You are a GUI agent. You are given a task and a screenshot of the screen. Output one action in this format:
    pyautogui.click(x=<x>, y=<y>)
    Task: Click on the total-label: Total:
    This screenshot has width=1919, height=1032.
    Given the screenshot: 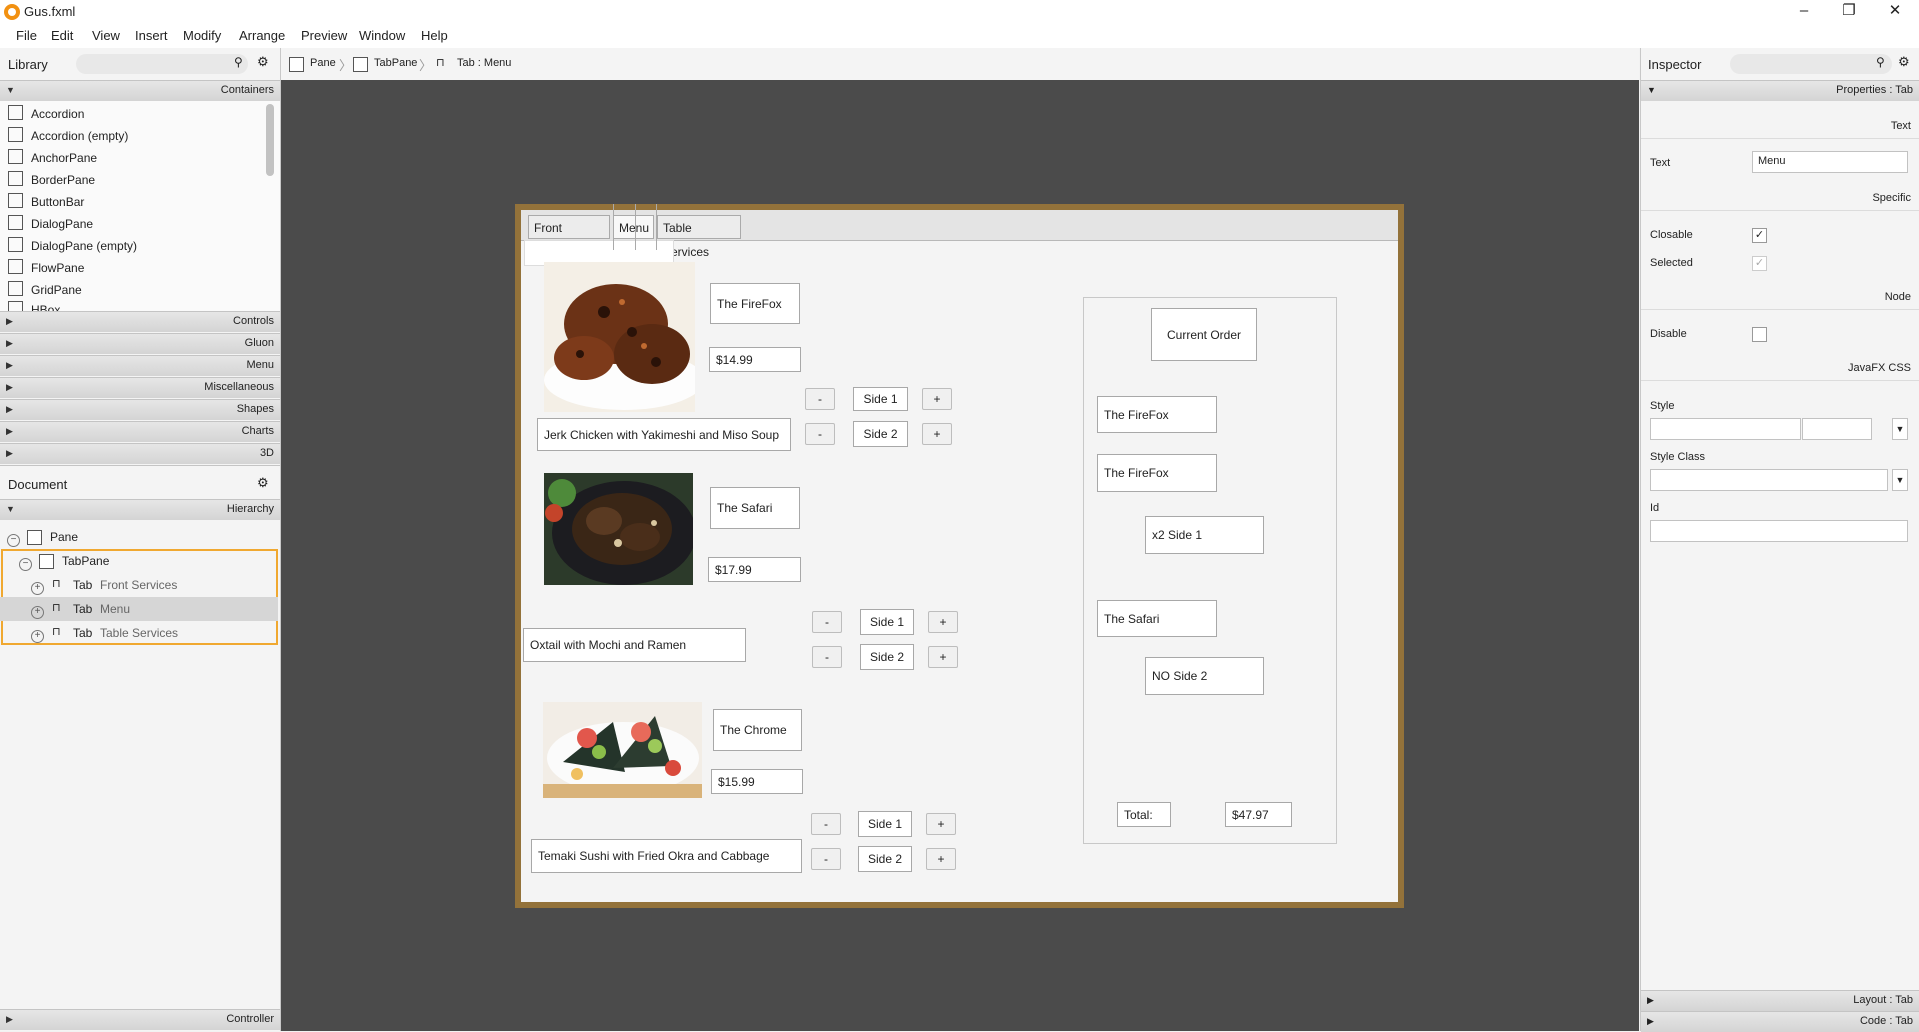 What is the action you would take?
    pyautogui.click(x=1144, y=814)
    